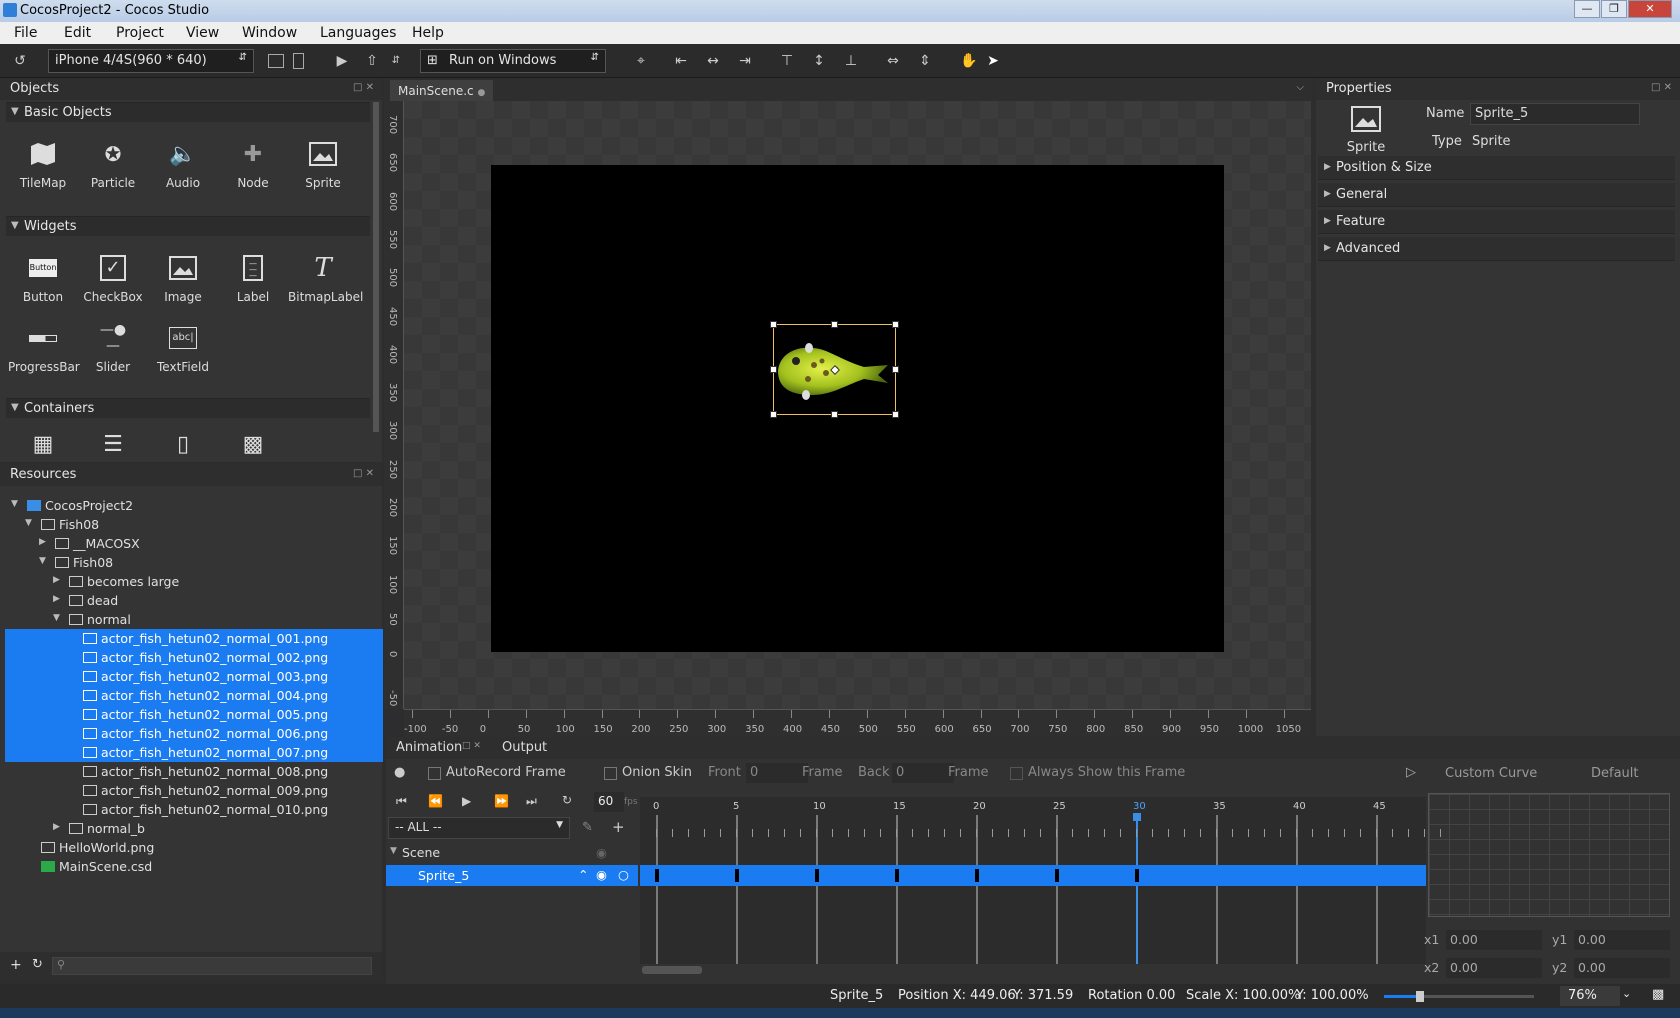  Describe the element at coordinates (787, 61) in the screenshot. I see `align-top-icon: ⊤` at that location.